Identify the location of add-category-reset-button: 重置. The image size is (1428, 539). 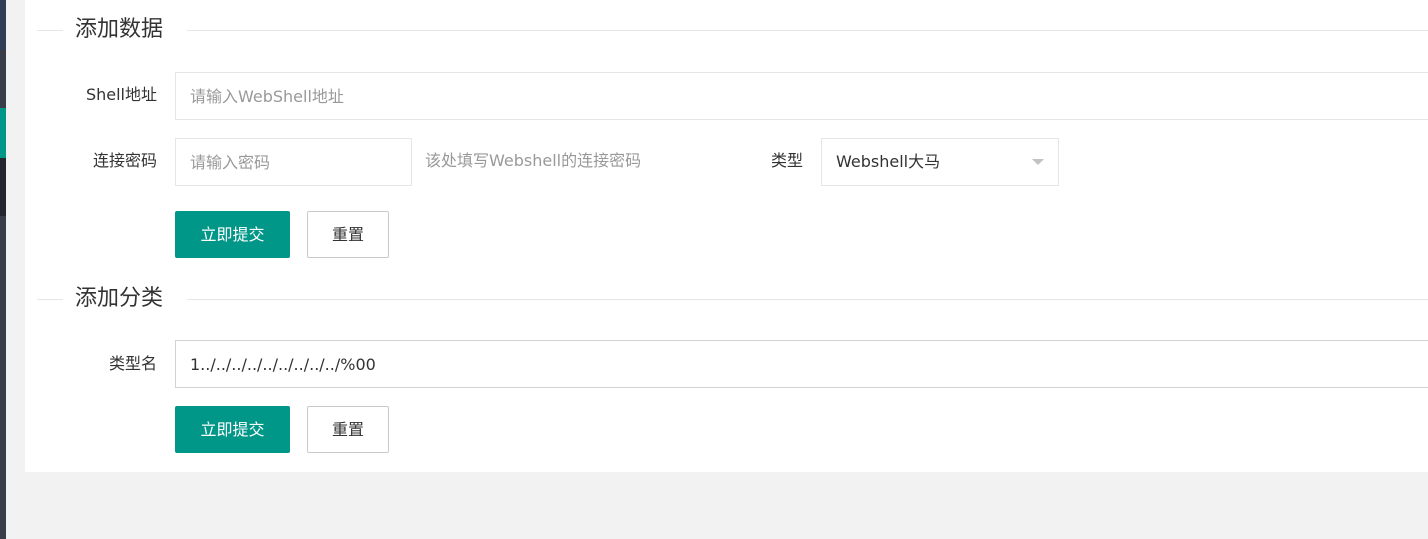
(348, 429).